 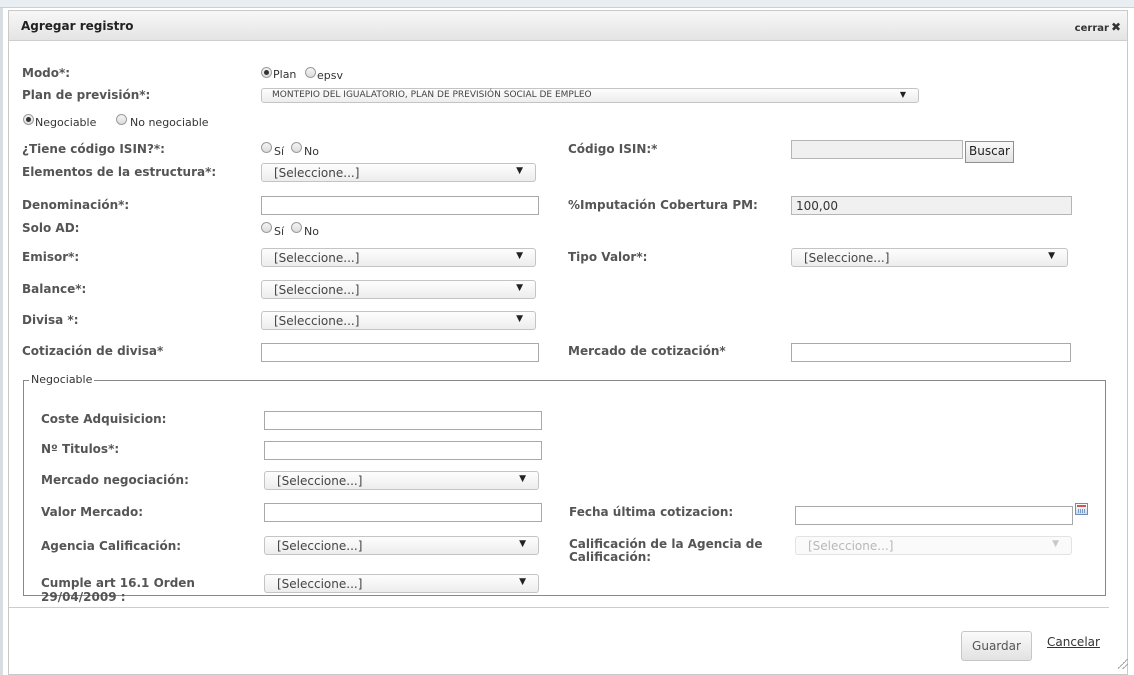 I want to click on elementos-select: [Seleccione...] ▼, so click(x=398, y=172).